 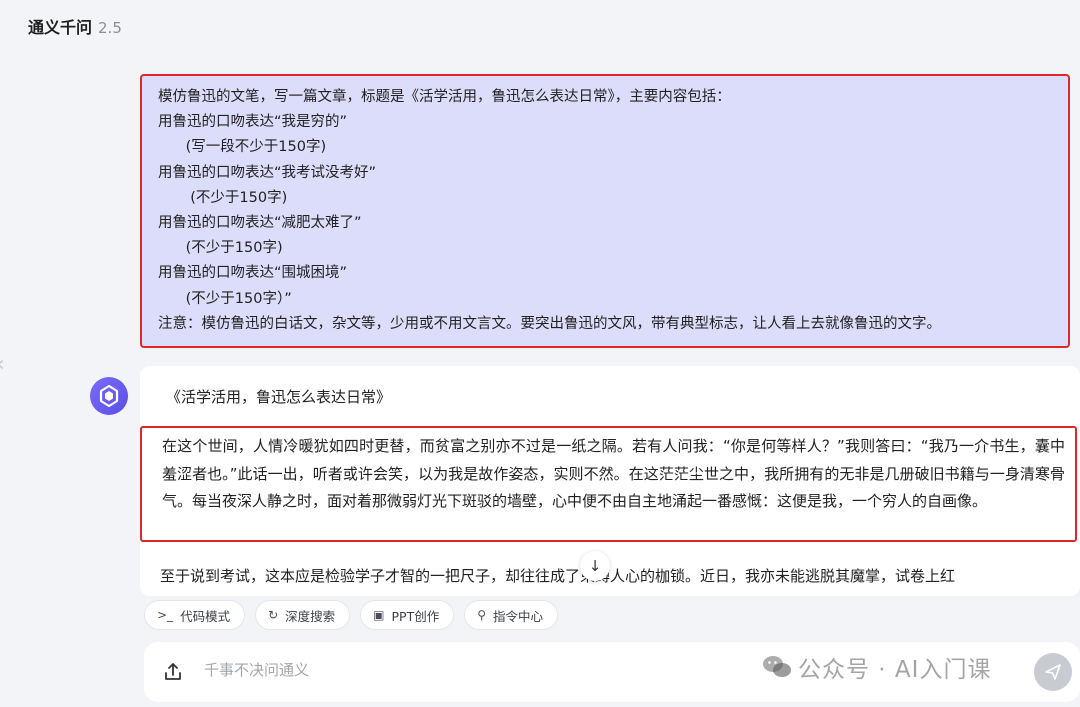 What do you see at coordinates (474, 670) in the screenshot?
I see `chat-input` at bounding box center [474, 670].